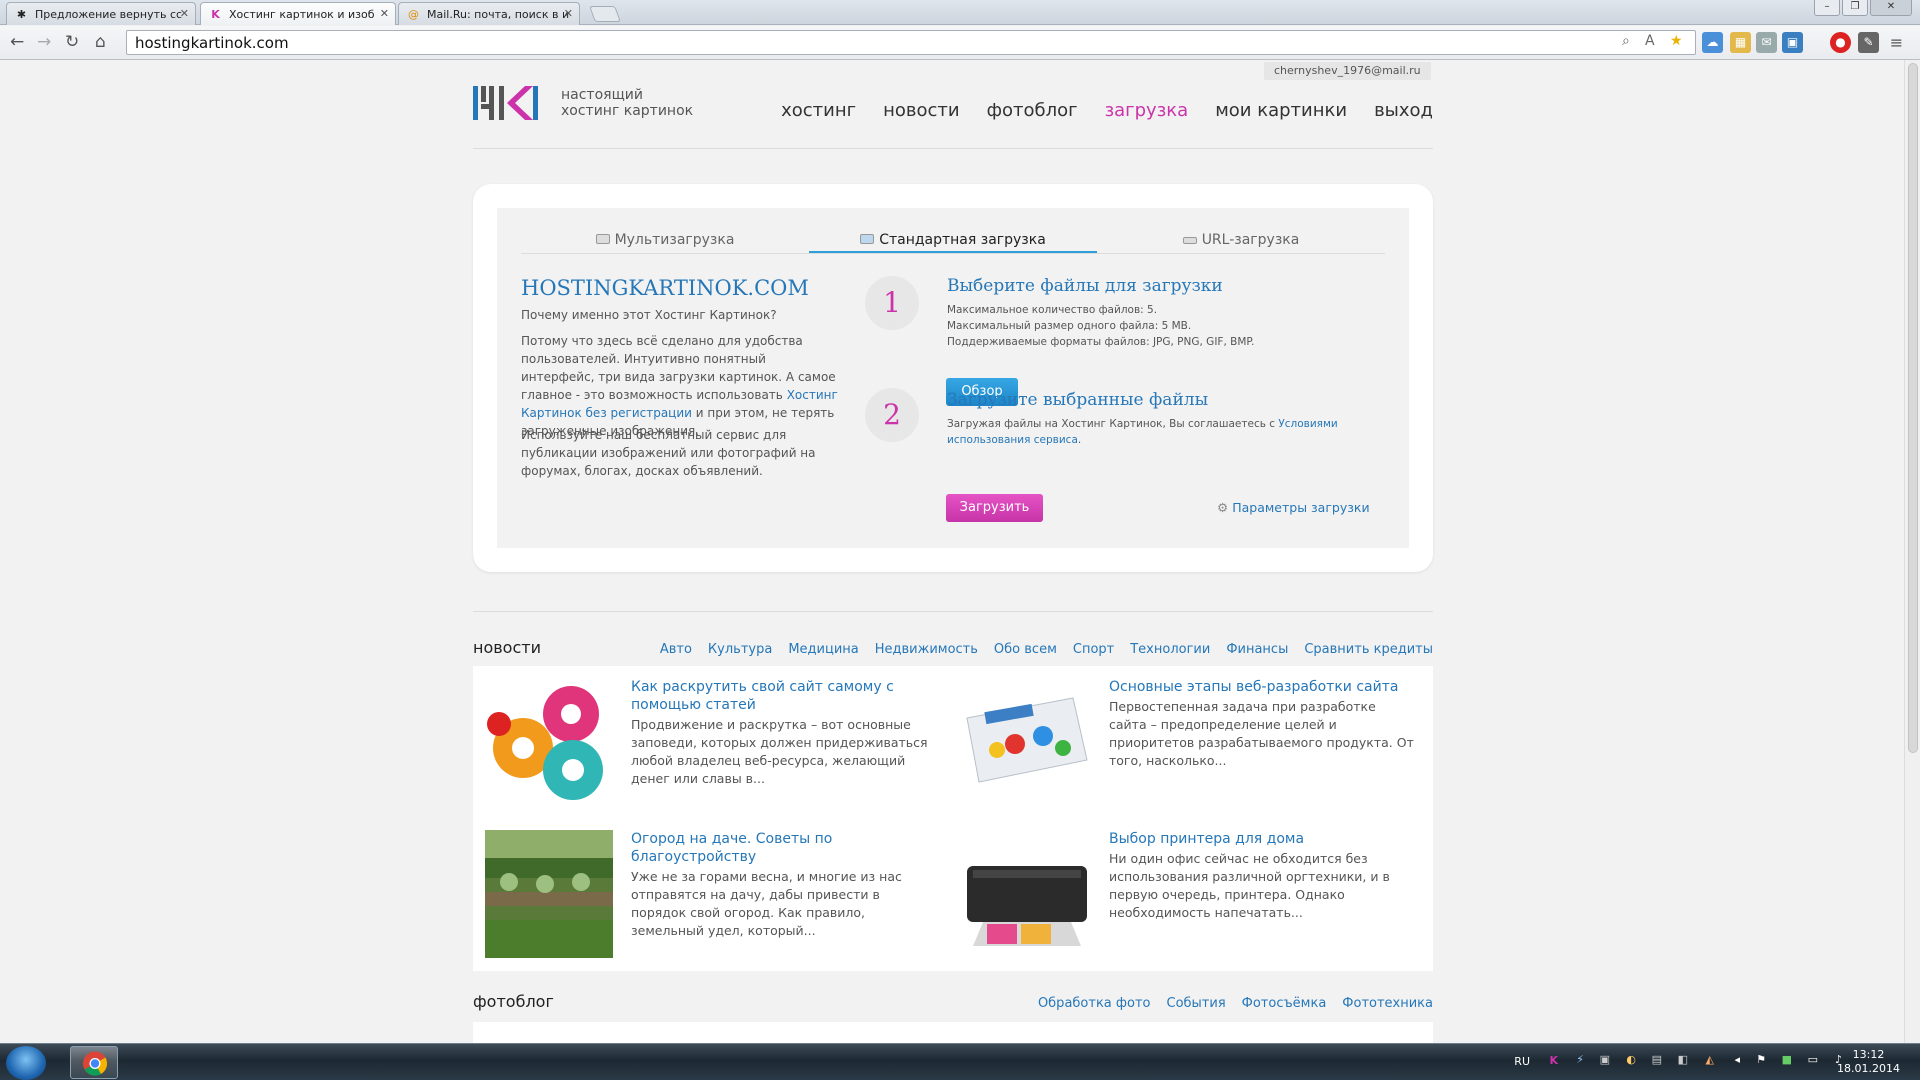 The width and height of the screenshot is (1920, 1080). I want to click on news-category: Авто, so click(676, 649).